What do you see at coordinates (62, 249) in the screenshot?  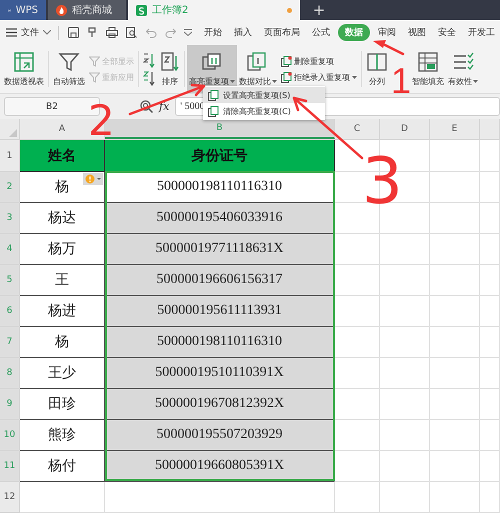 I see `table-cell: 杨万` at bounding box center [62, 249].